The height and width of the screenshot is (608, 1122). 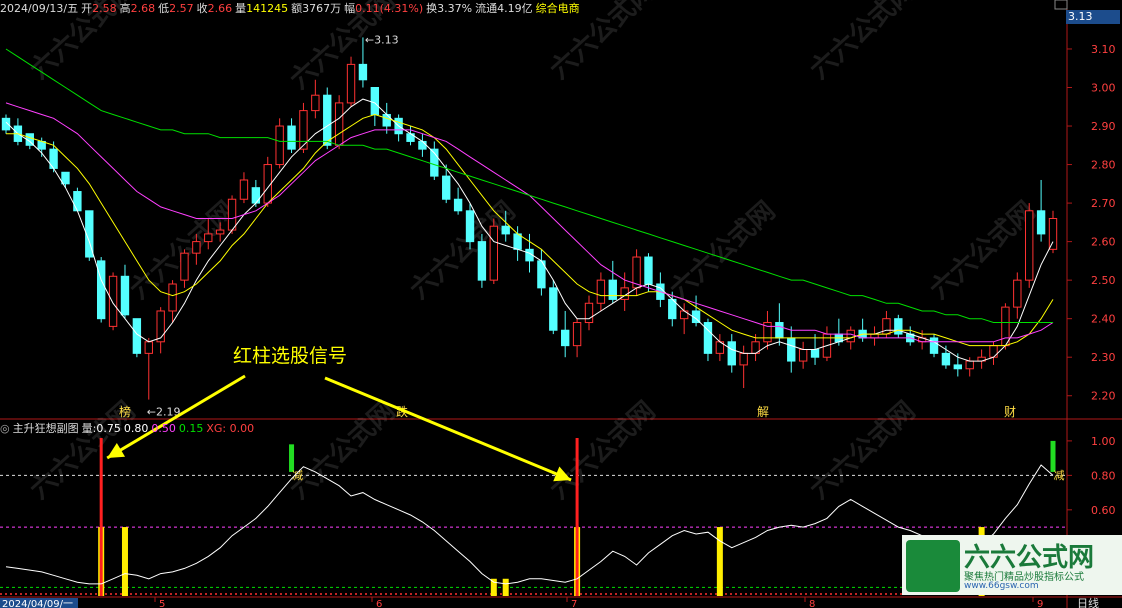 I want to click on high-label: 高, so click(x=125, y=8).